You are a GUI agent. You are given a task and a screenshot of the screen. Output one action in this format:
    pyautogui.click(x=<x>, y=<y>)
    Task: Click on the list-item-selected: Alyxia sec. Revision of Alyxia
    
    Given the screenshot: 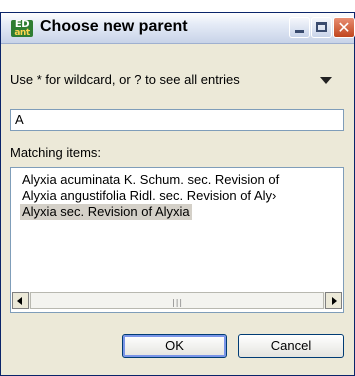 What is the action you would take?
    pyautogui.click(x=106, y=212)
    